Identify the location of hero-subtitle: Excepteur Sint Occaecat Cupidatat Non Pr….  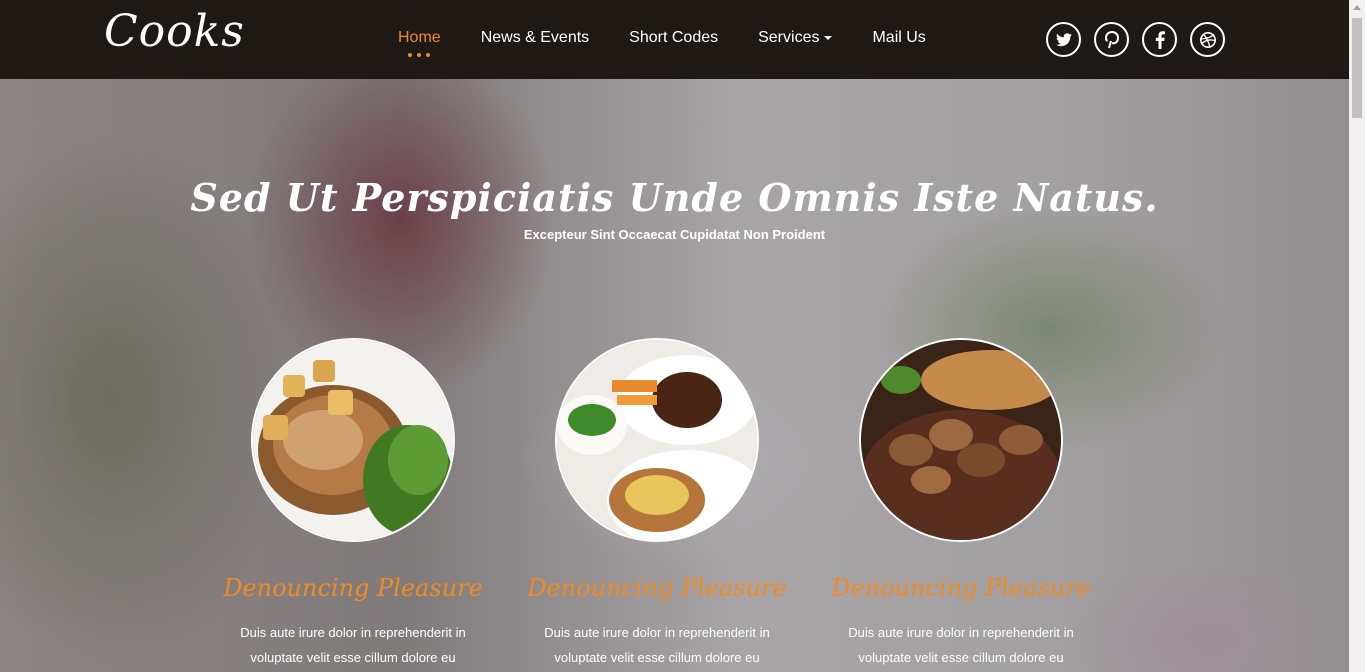
(674, 234).